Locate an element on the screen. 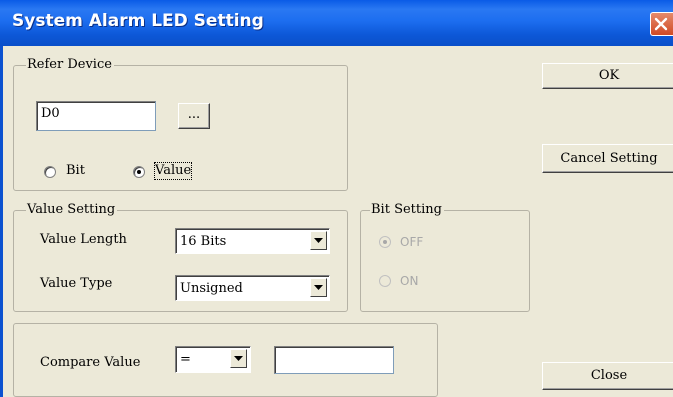 The height and width of the screenshot is (397, 673). bit-radio is located at coordinates (50, 172).